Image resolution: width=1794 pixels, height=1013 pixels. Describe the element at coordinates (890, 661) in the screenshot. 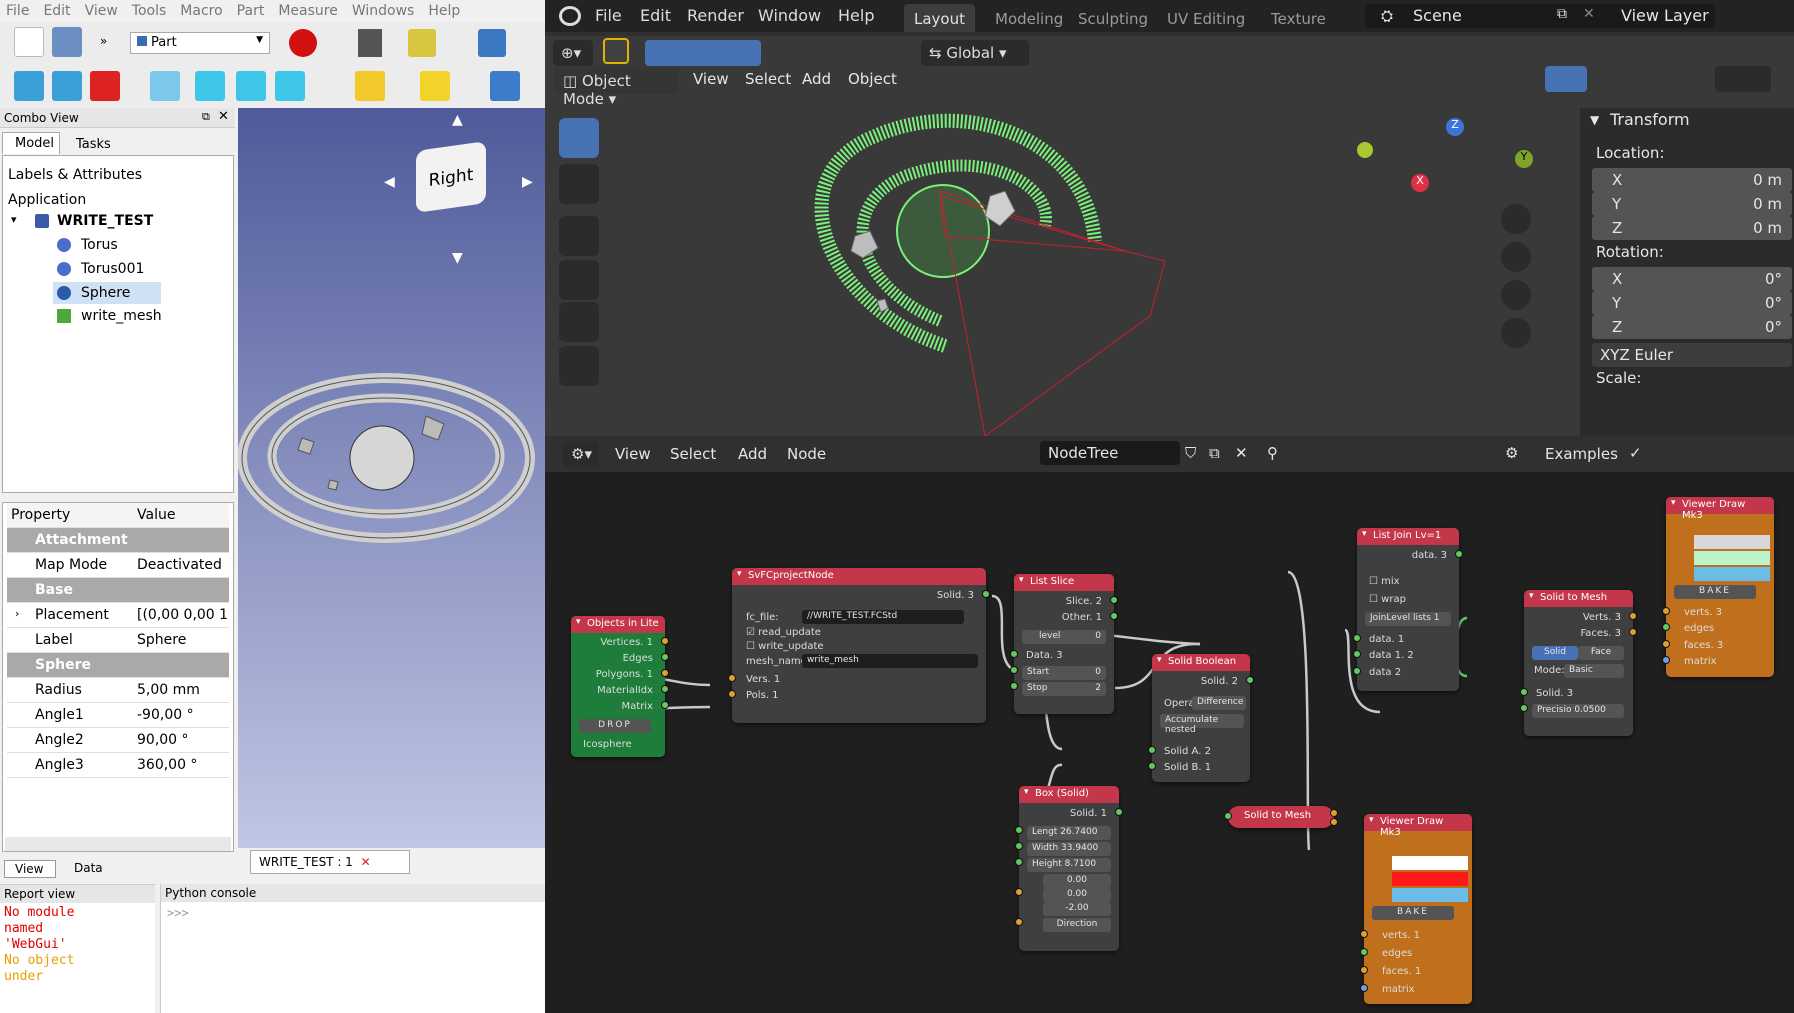

I see `mesh-name-input: write_mesh` at that location.